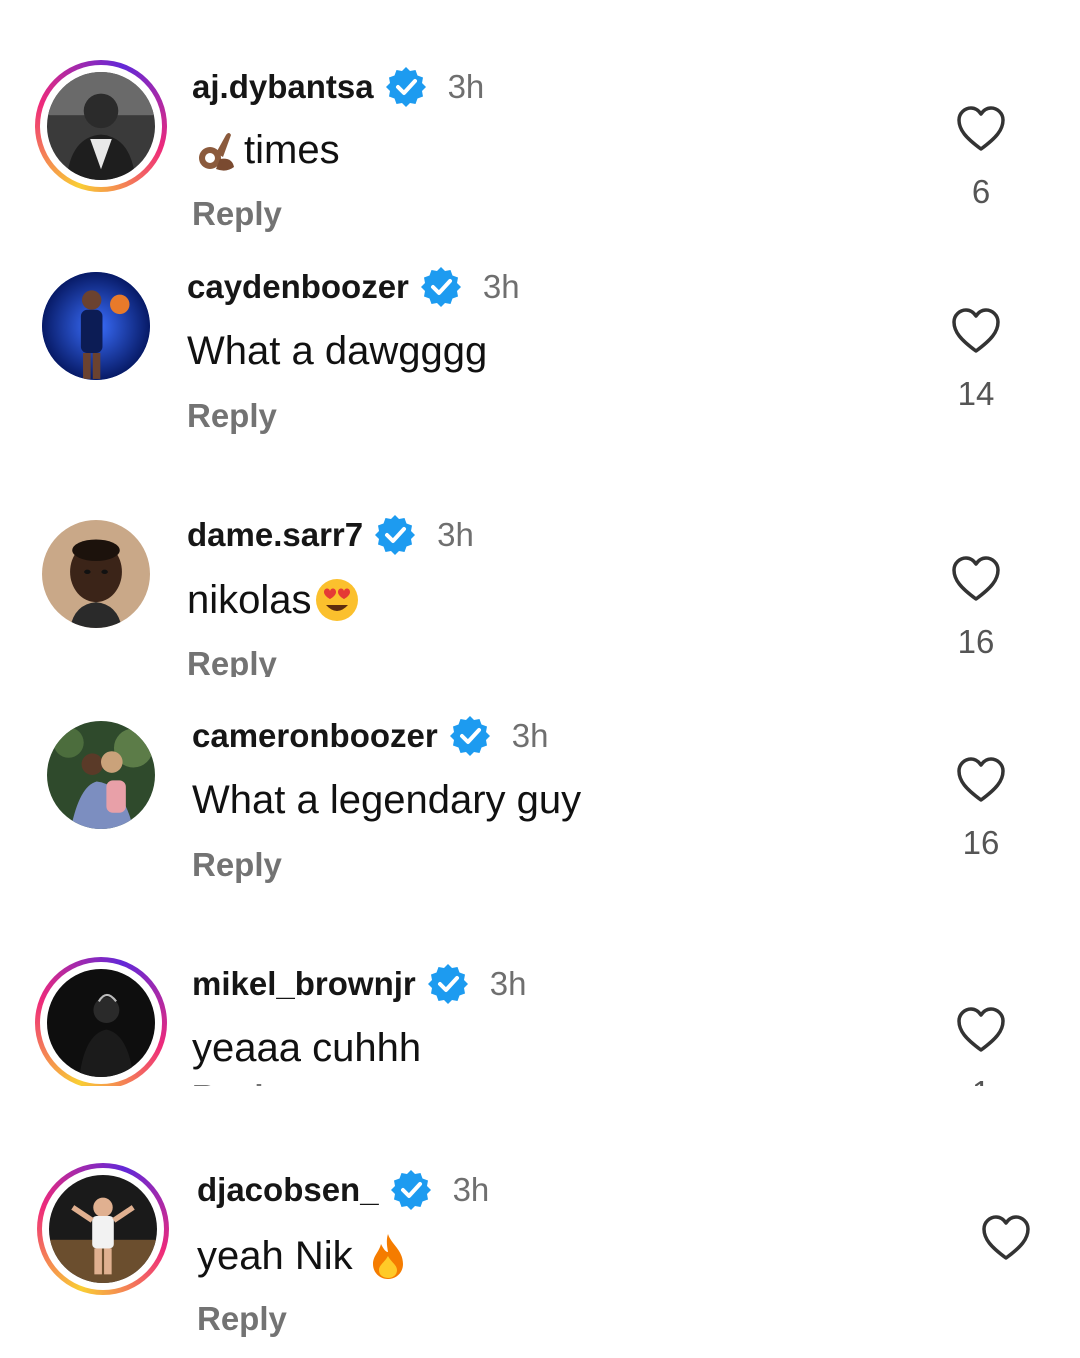 This screenshot has width=1080, height=1358. What do you see at coordinates (275, 1255) in the screenshot?
I see `comment-text: yeah Nik` at bounding box center [275, 1255].